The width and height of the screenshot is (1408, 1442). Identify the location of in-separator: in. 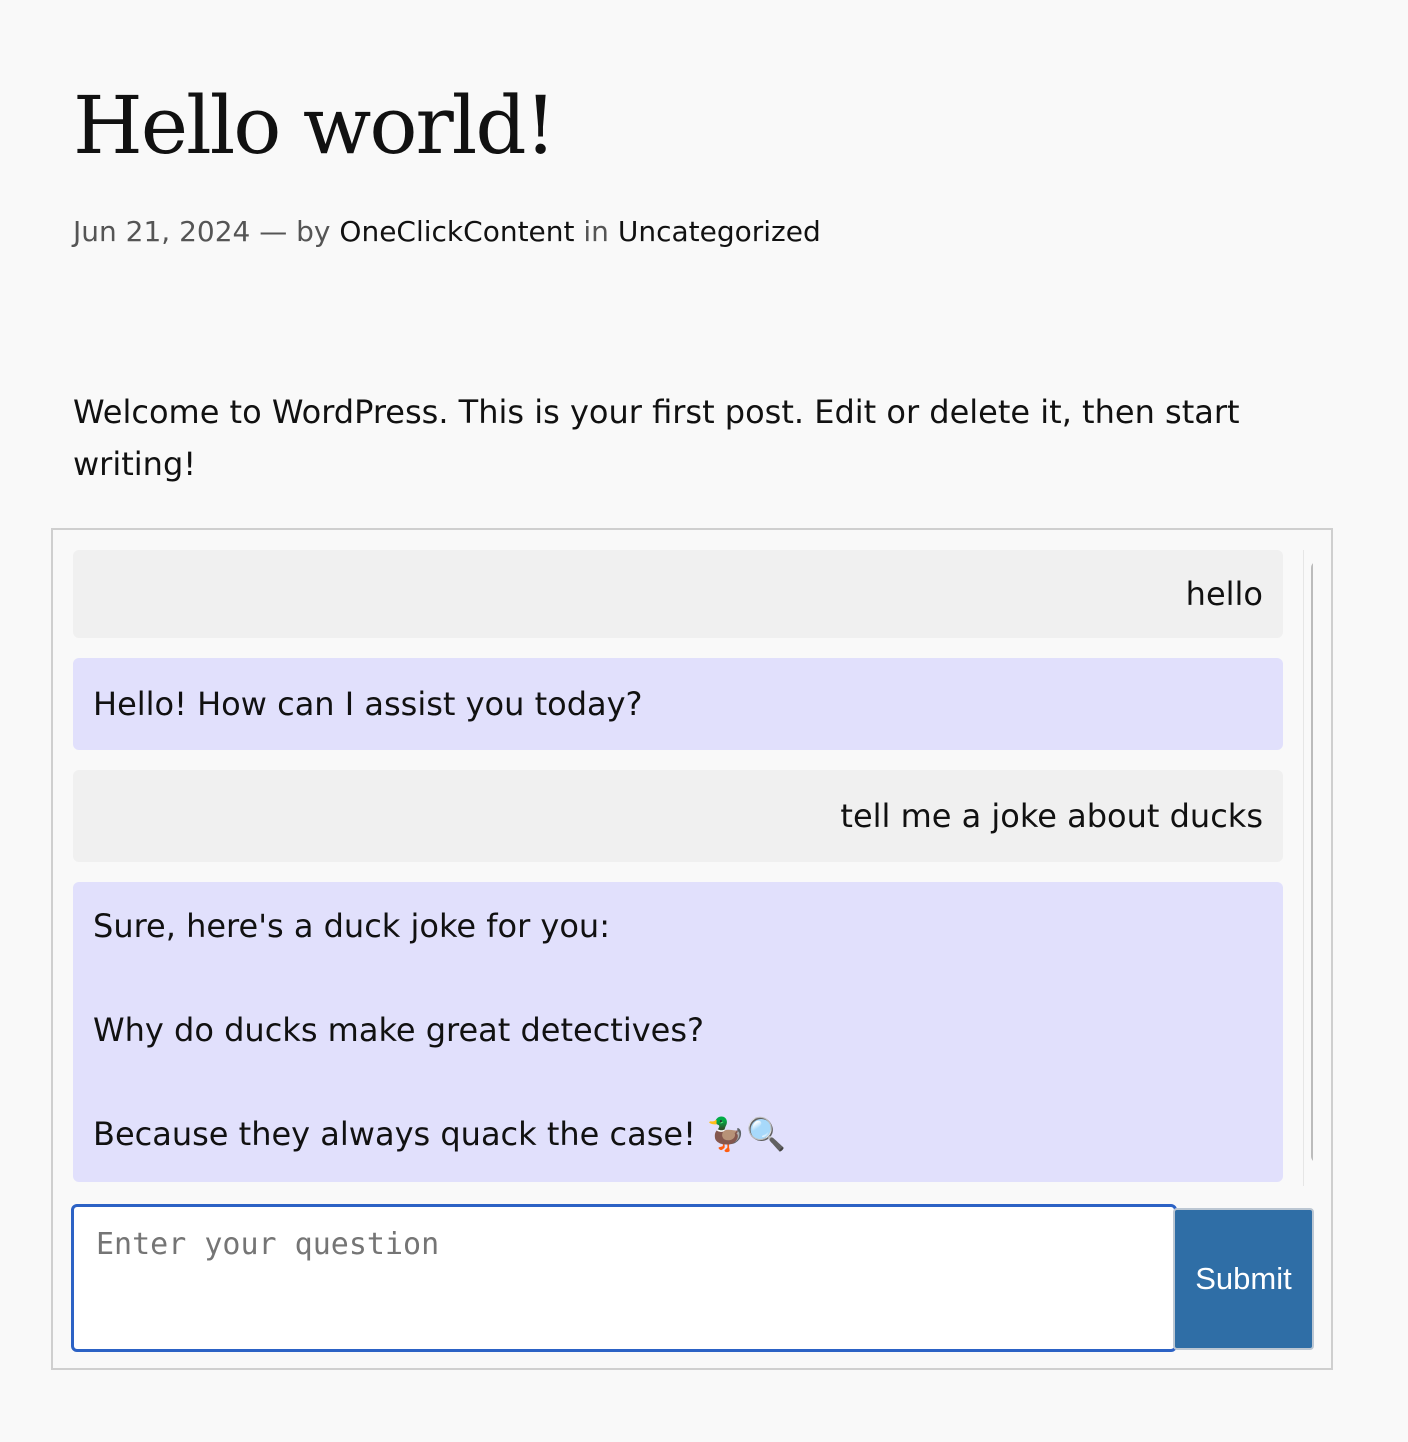
(596, 231).